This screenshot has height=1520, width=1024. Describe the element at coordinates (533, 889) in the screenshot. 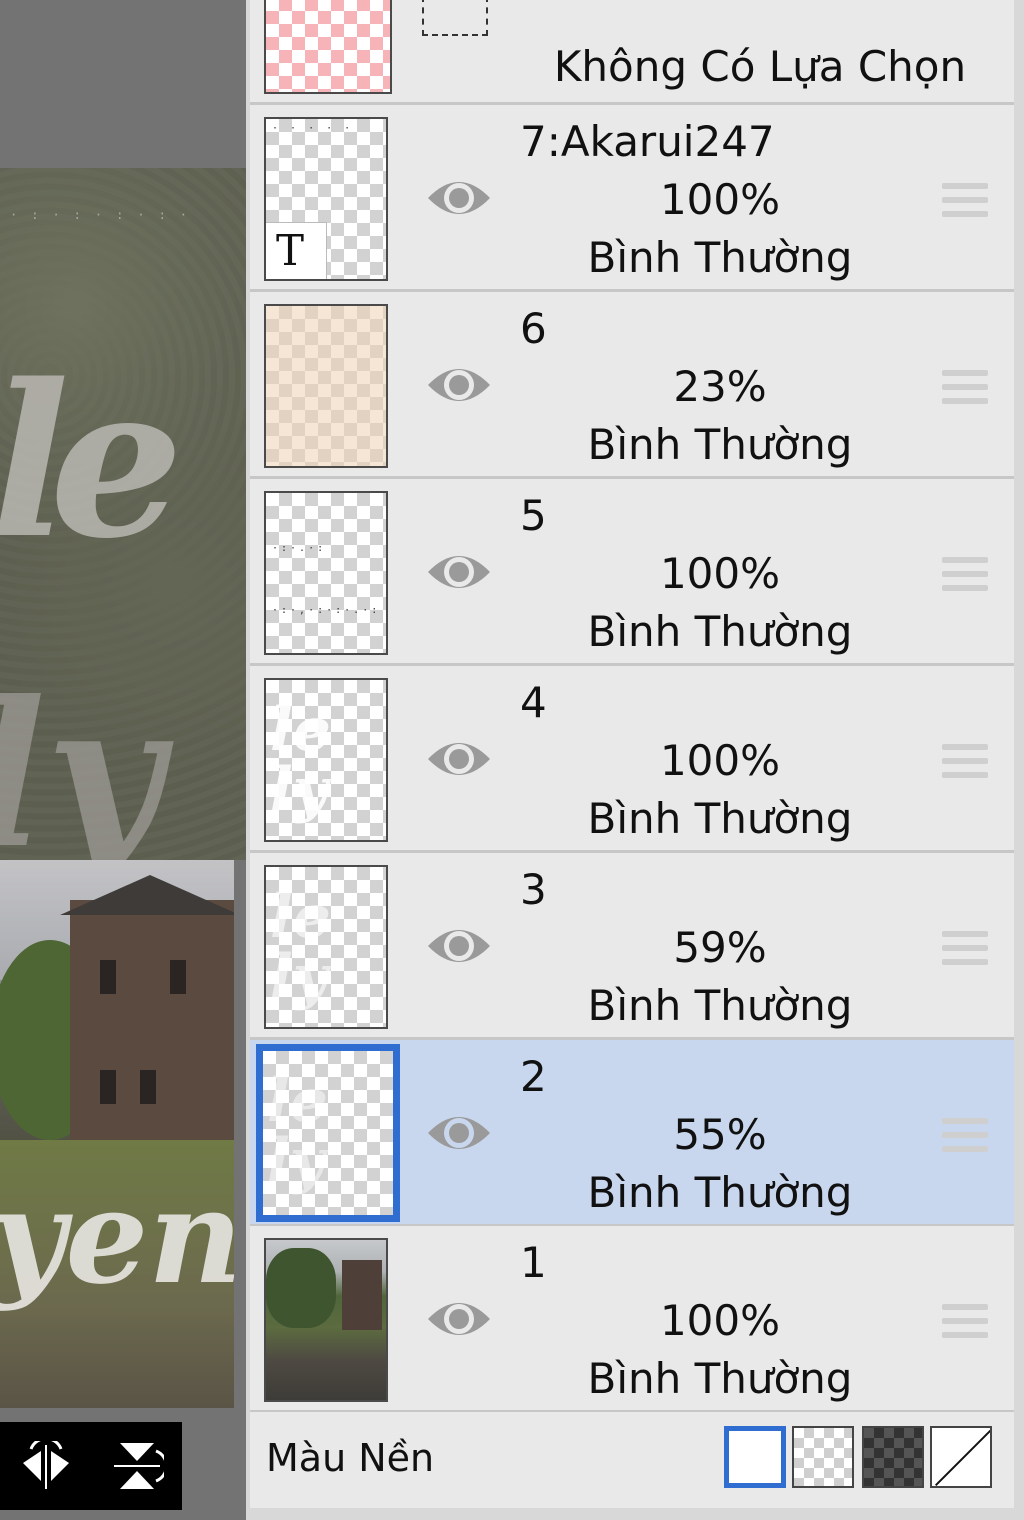

I see `layer-name: 3` at that location.